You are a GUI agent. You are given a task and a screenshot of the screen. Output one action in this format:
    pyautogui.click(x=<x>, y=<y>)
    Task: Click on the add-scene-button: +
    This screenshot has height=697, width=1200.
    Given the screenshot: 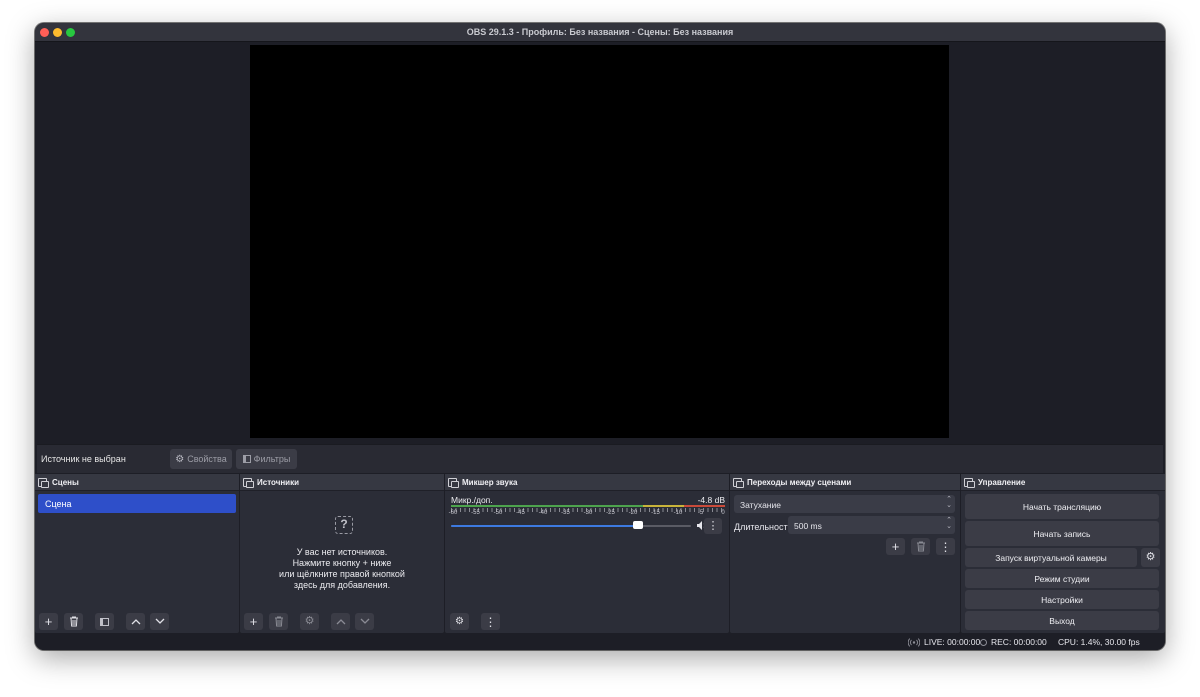 What is the action you would take?
    pyautogui.click(x=48, y=621)
    